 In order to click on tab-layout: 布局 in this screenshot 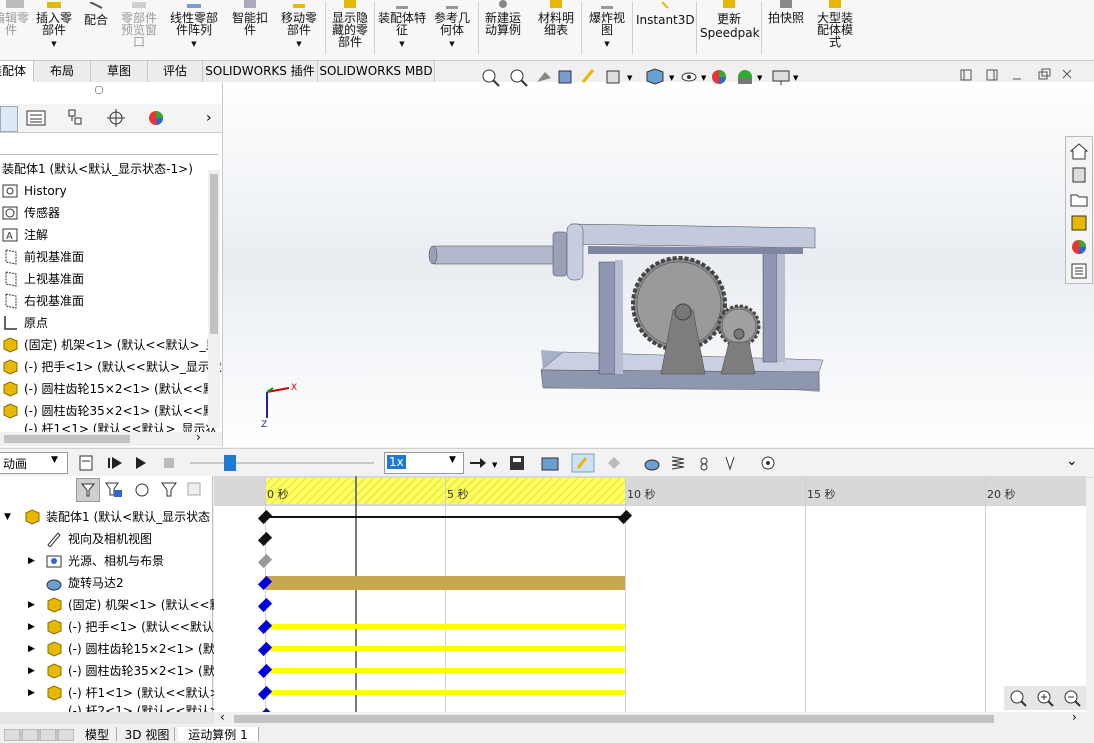, I will do `click(62, 71)`.